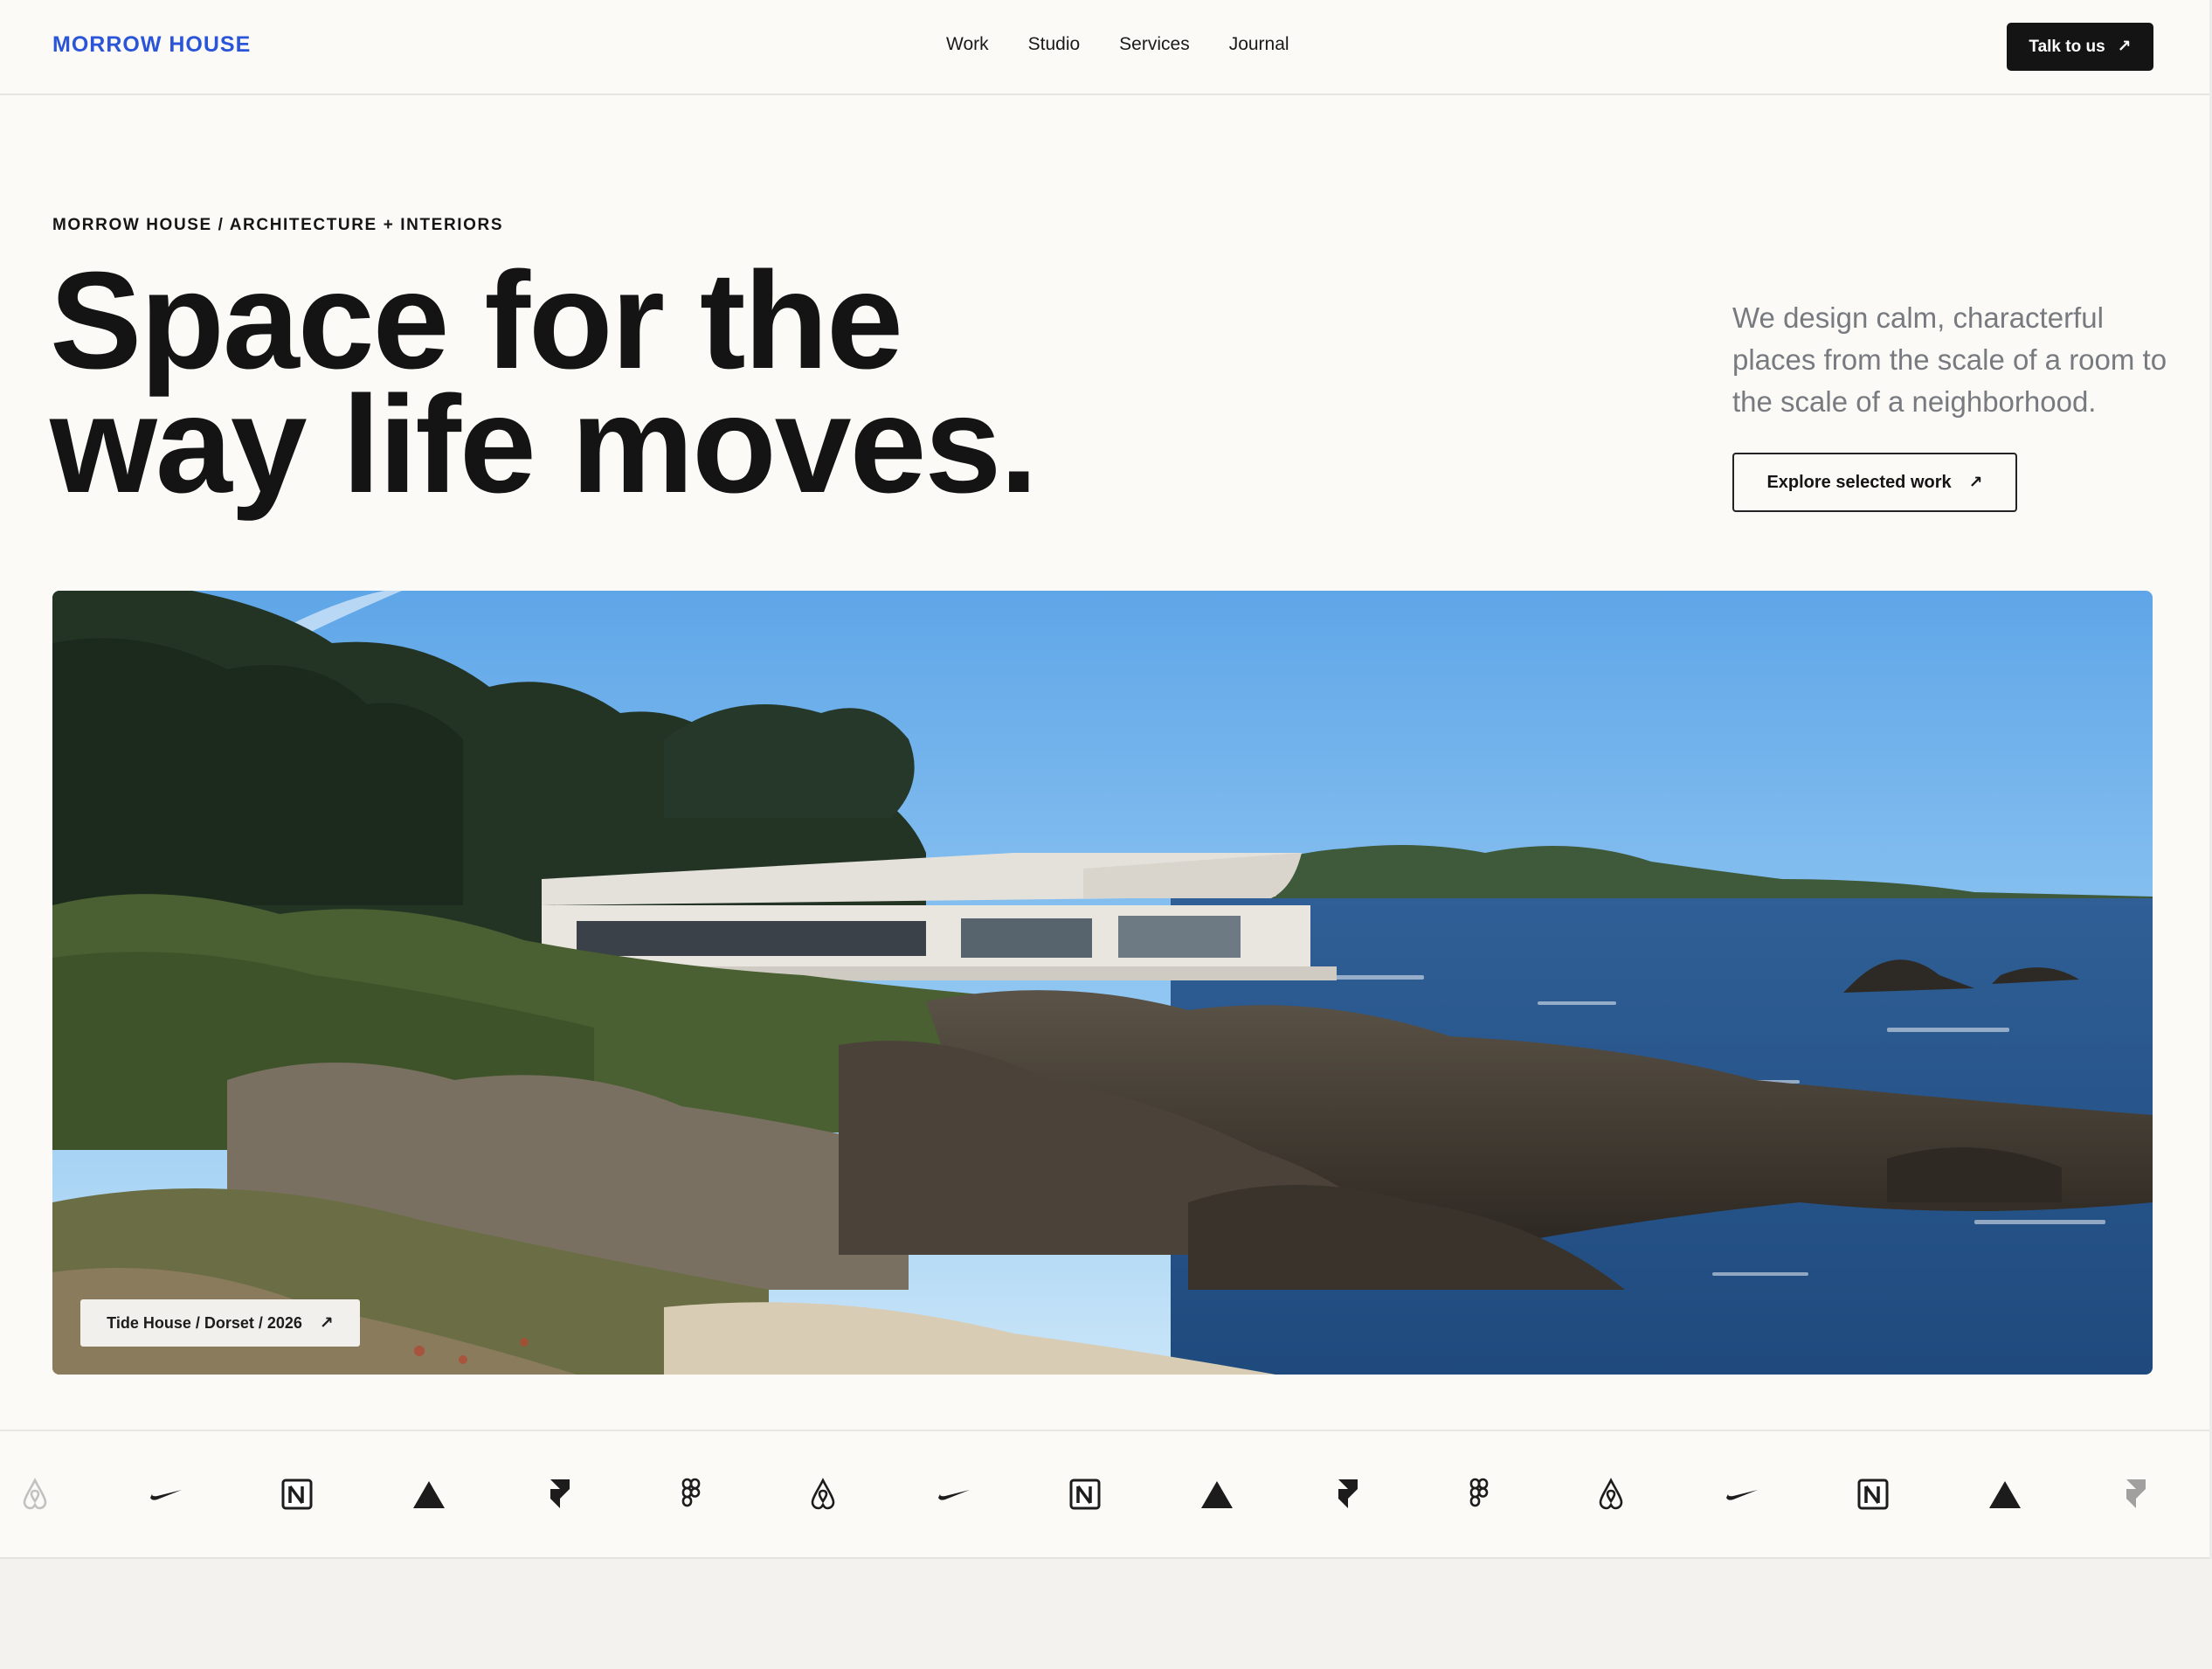  Describe the element at coordinates (1259, 44) in the screenshot. I see `nav-link-journal: Journal` at that location.